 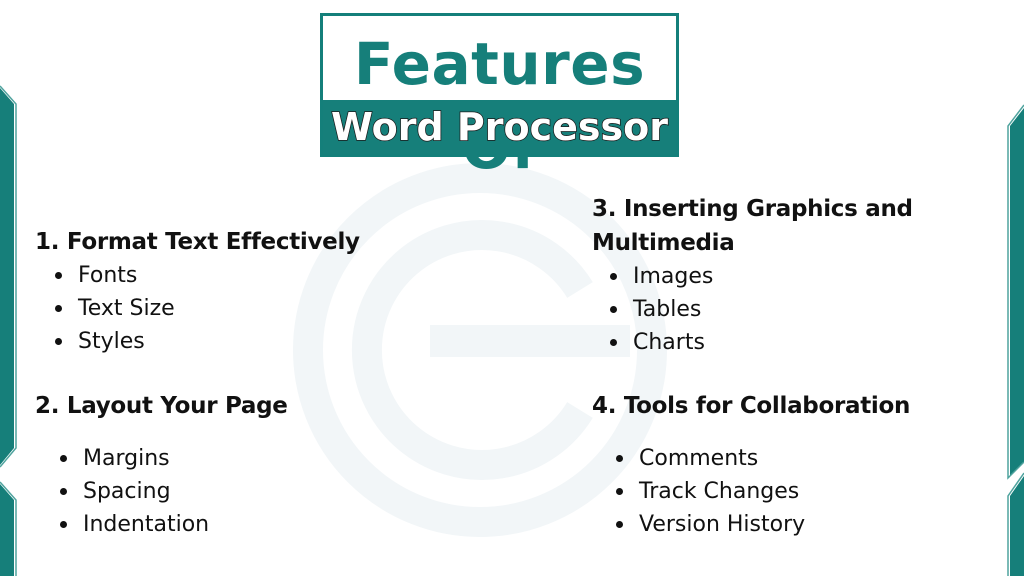 I want to click on list-item: Margins, so click(x=174, y=458).